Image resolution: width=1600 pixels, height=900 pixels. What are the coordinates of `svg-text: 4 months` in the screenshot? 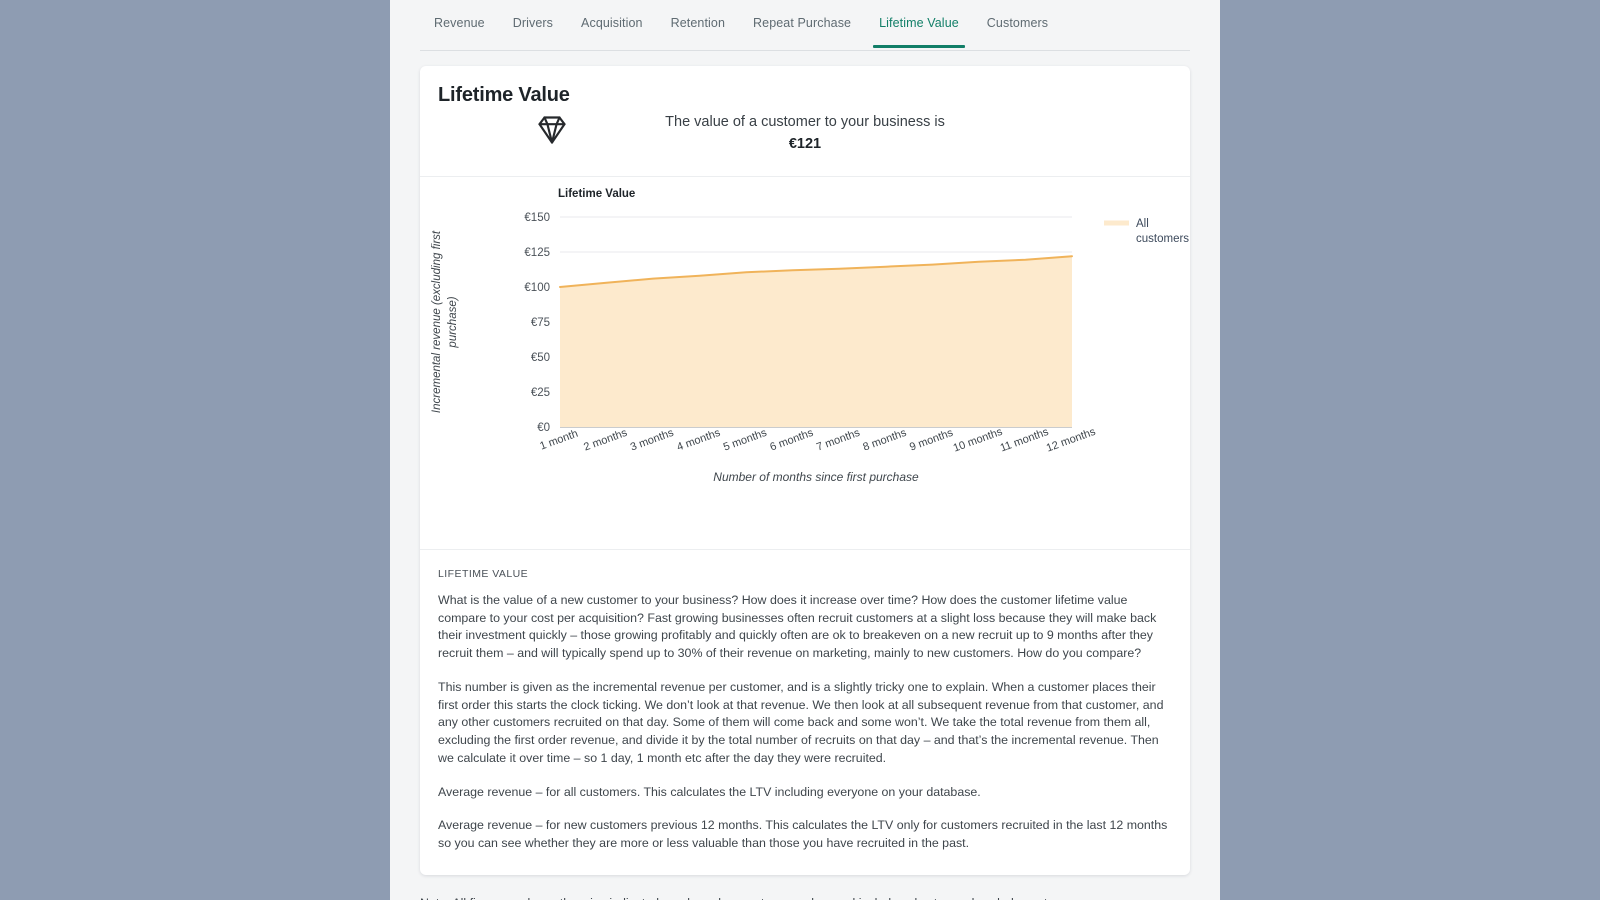 It's located at (698, 440).